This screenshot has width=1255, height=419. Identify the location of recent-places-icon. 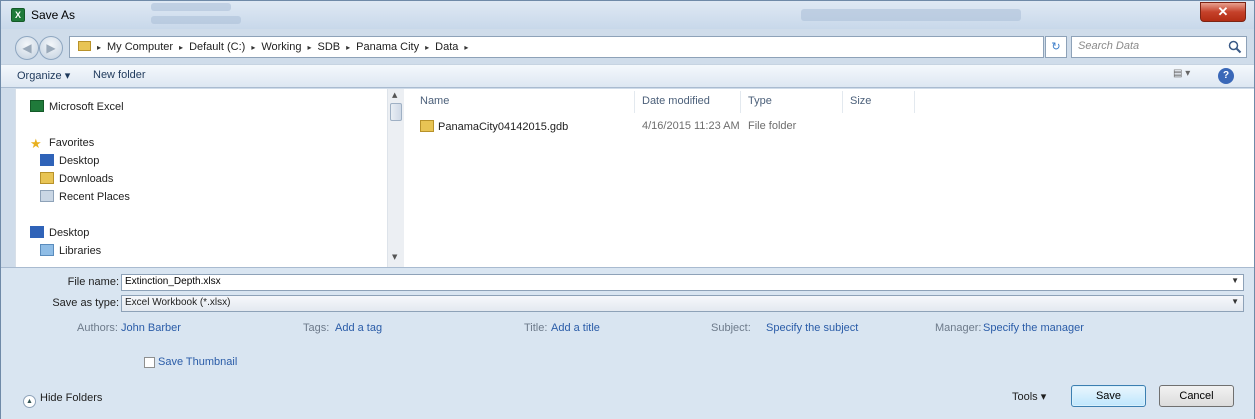
(47, 196).